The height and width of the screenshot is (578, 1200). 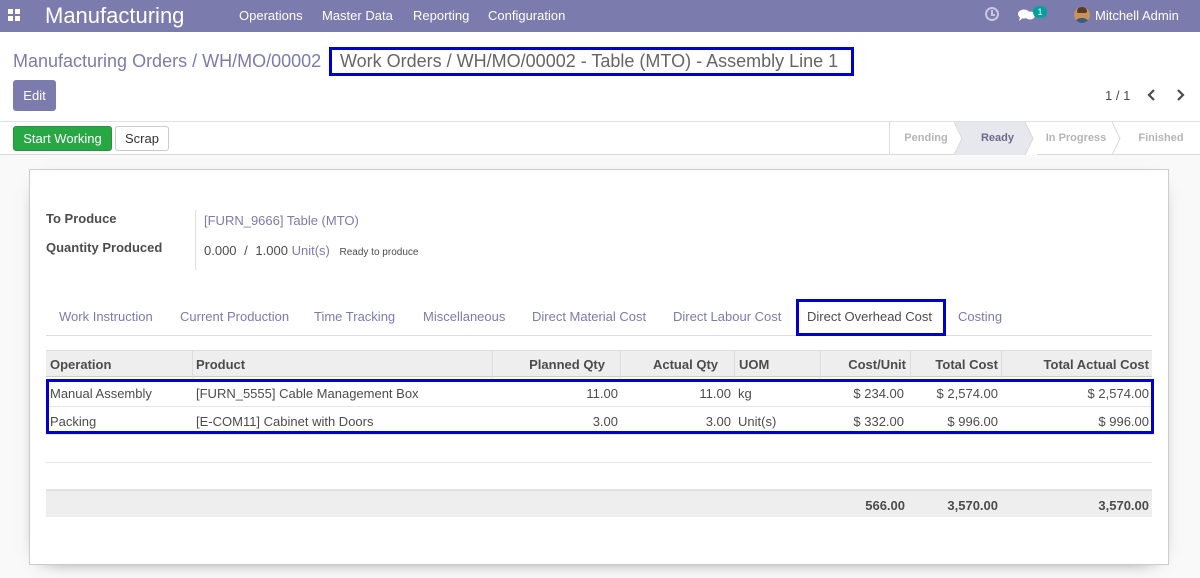 What do you see at coordinates (100, 61) in the screenshot?
I see `breadcrumb-manufacturing-orders: Manufacturing Orders` at bounding box center [100, 61].